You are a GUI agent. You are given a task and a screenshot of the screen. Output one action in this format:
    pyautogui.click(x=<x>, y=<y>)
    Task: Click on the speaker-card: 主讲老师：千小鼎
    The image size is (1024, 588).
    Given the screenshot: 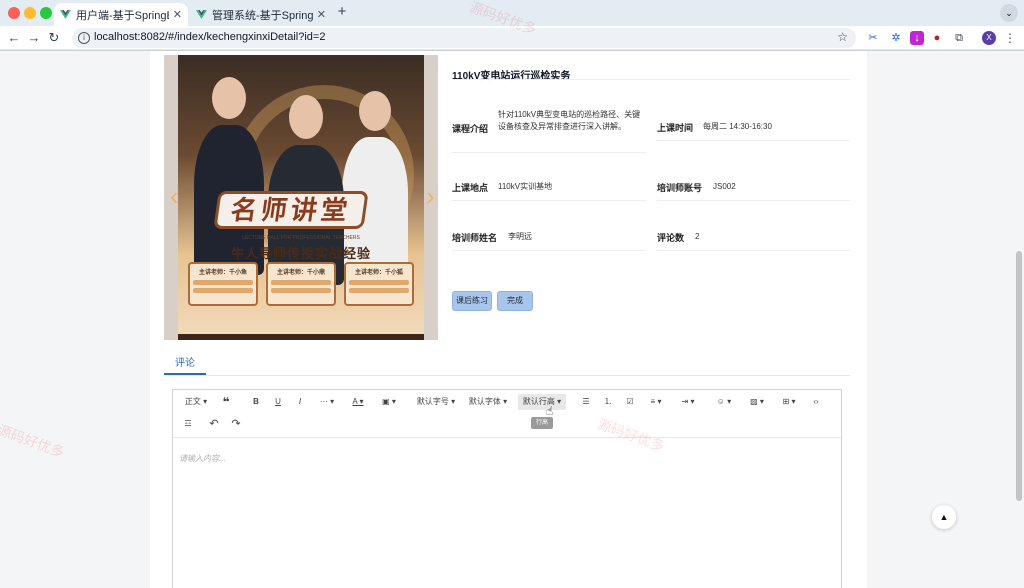 What is the action you would take?
    pyautogui.click(x=301, y=284)
    